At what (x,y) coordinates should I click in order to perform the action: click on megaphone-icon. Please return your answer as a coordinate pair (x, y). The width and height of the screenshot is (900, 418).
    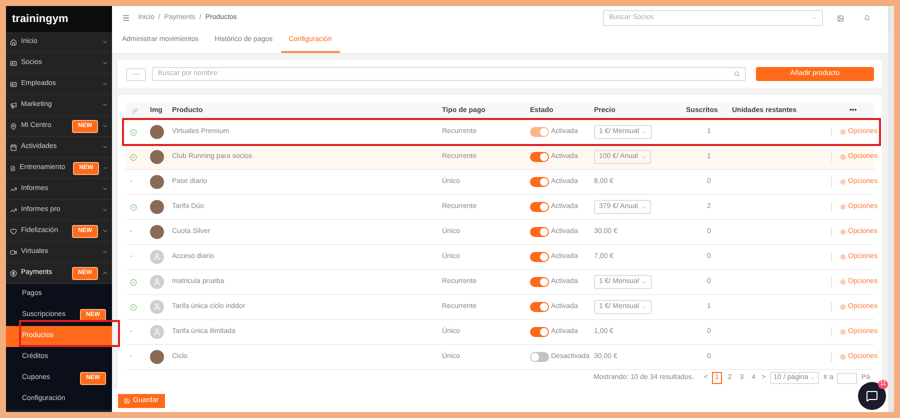
    Looking at the image, I should click on (13, 105).